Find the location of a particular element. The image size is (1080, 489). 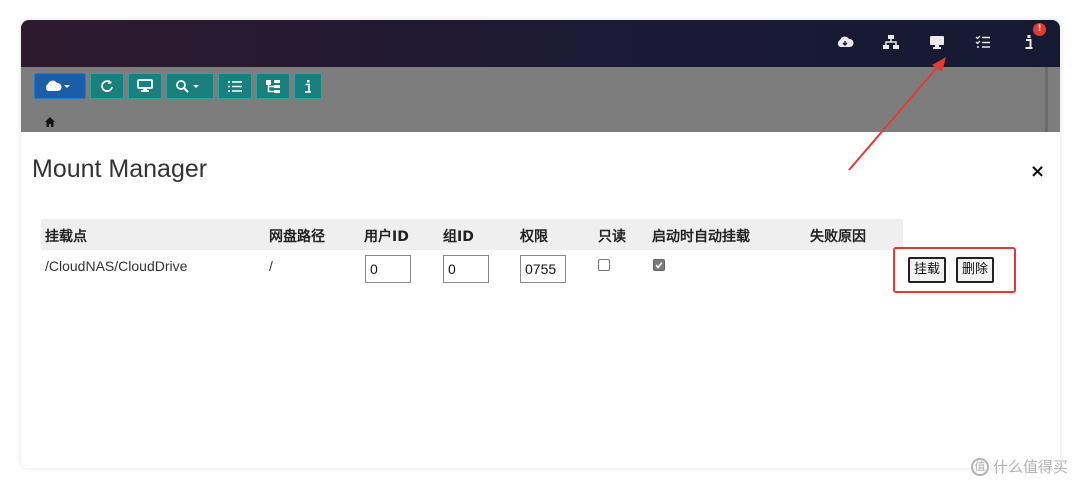

cloud-icon is located at coordinates (845, 42).